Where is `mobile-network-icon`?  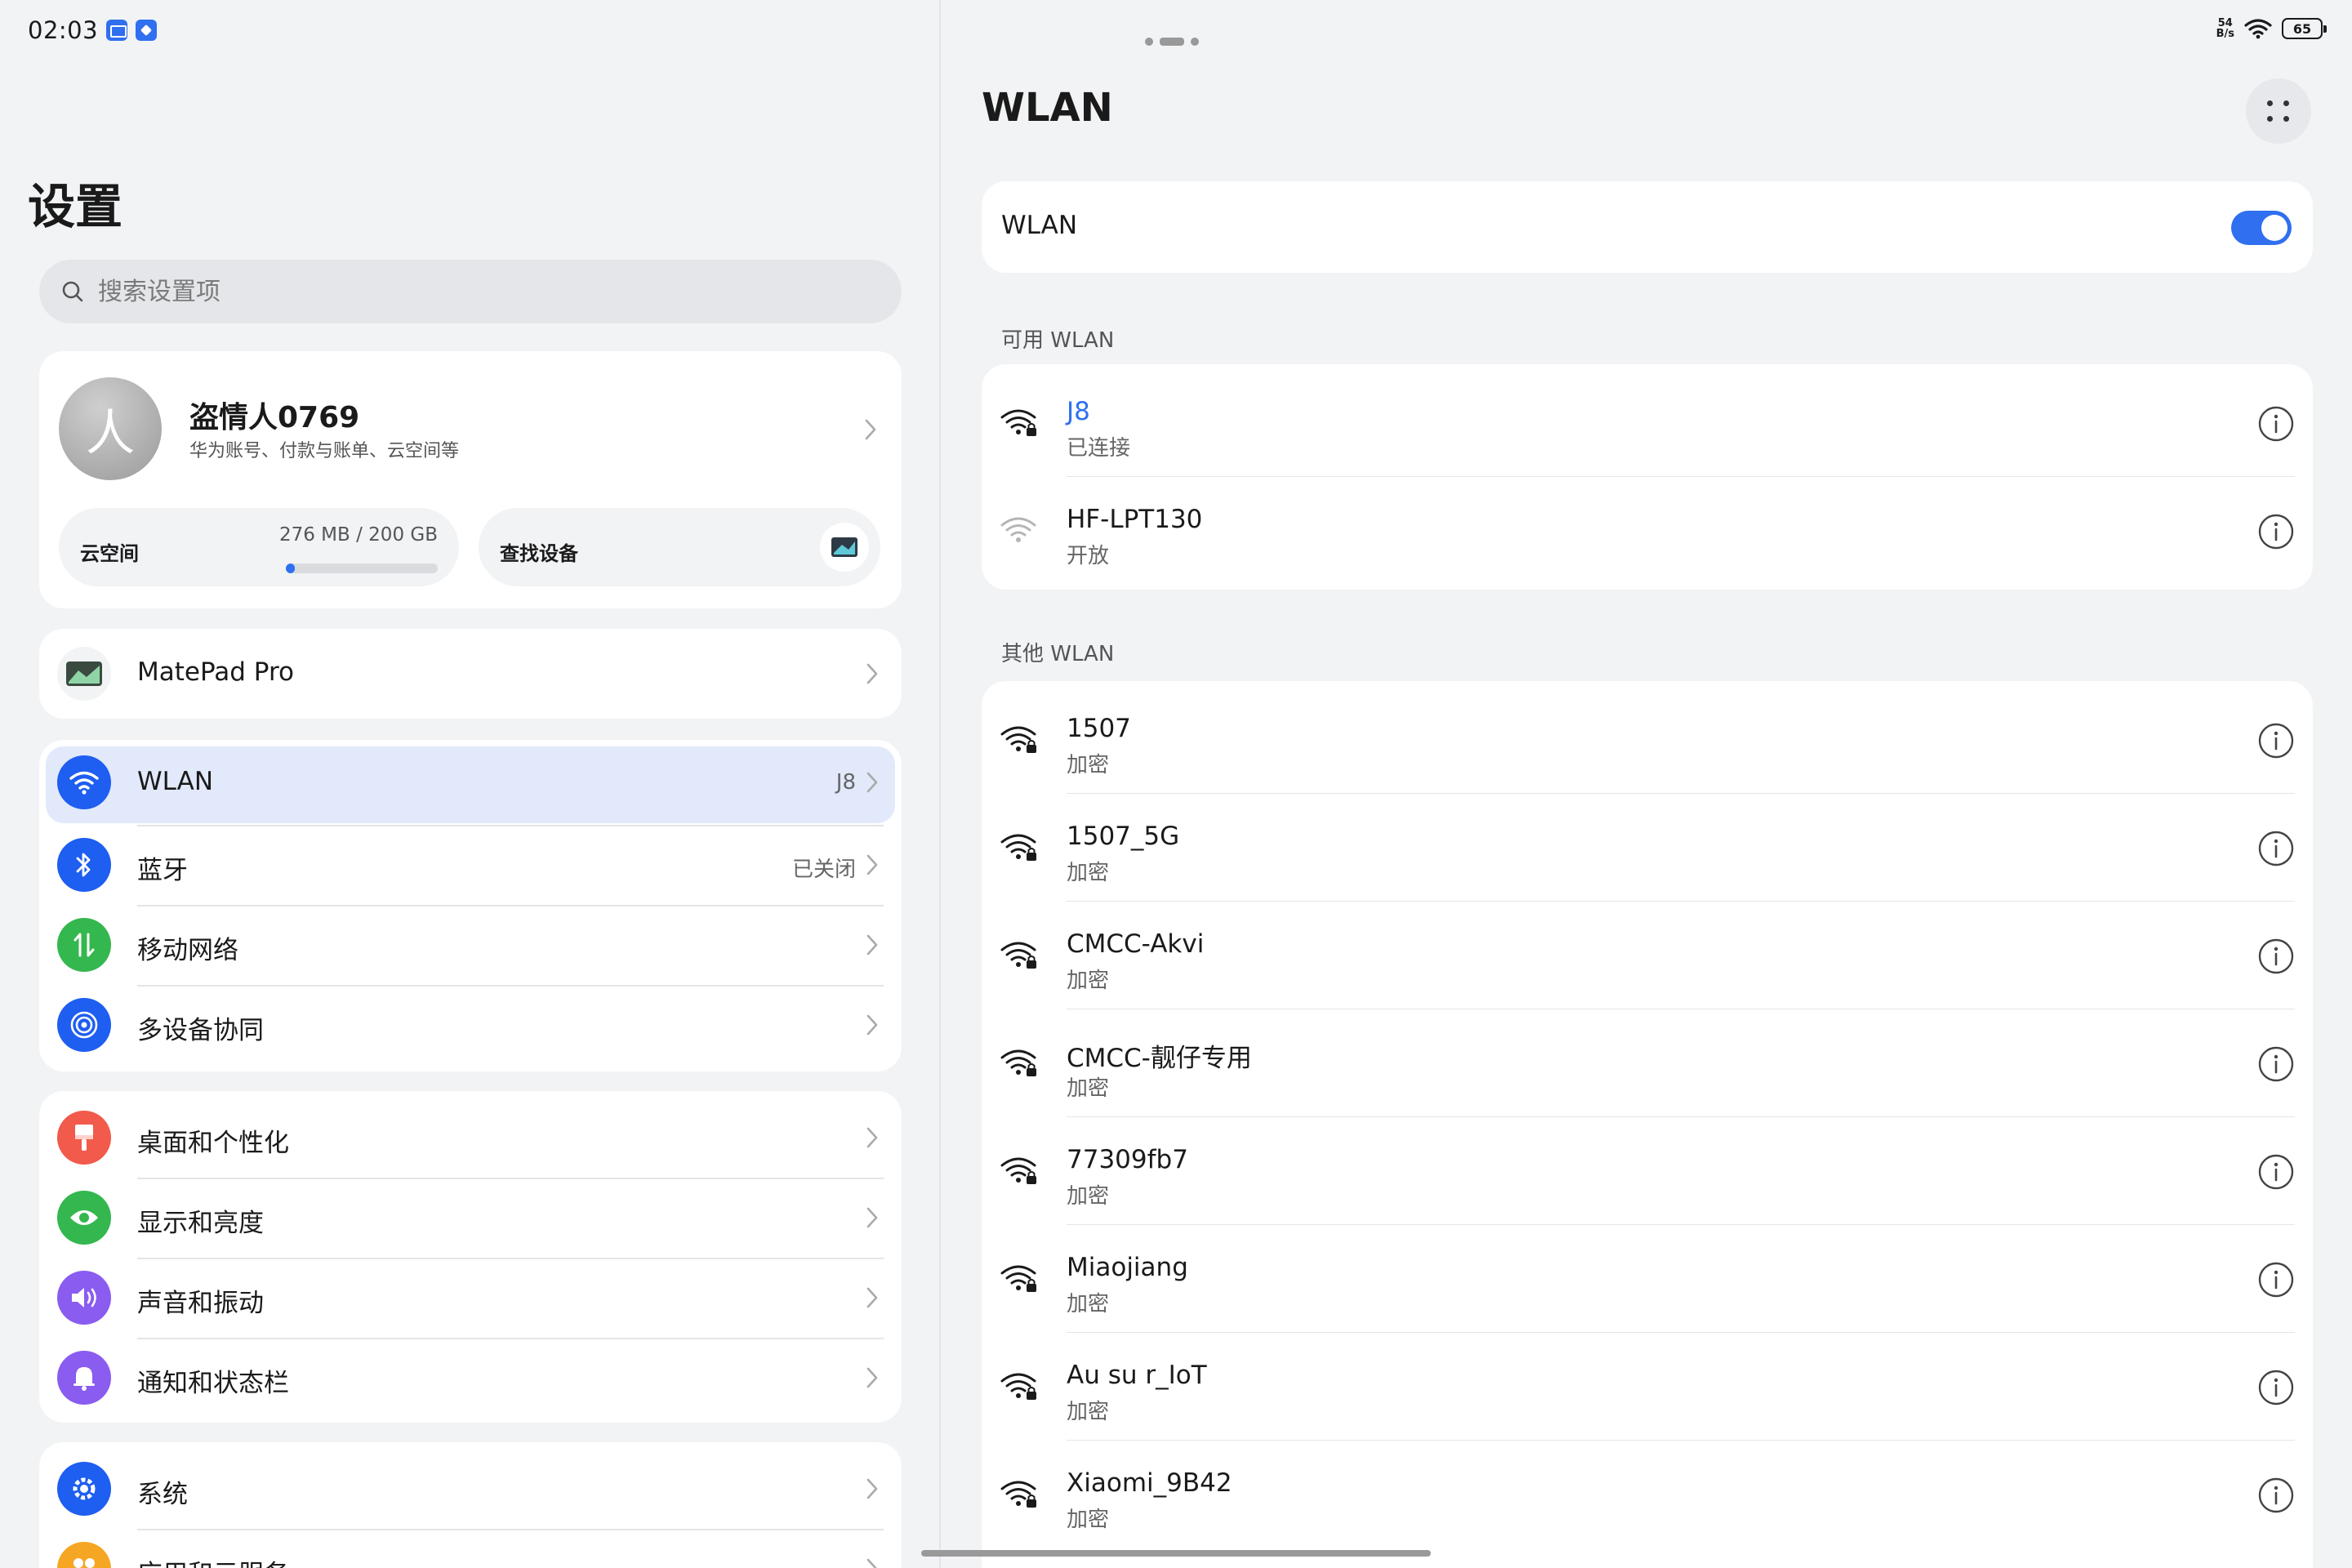 mobile-network-icon is located at coordinates (84, 945).